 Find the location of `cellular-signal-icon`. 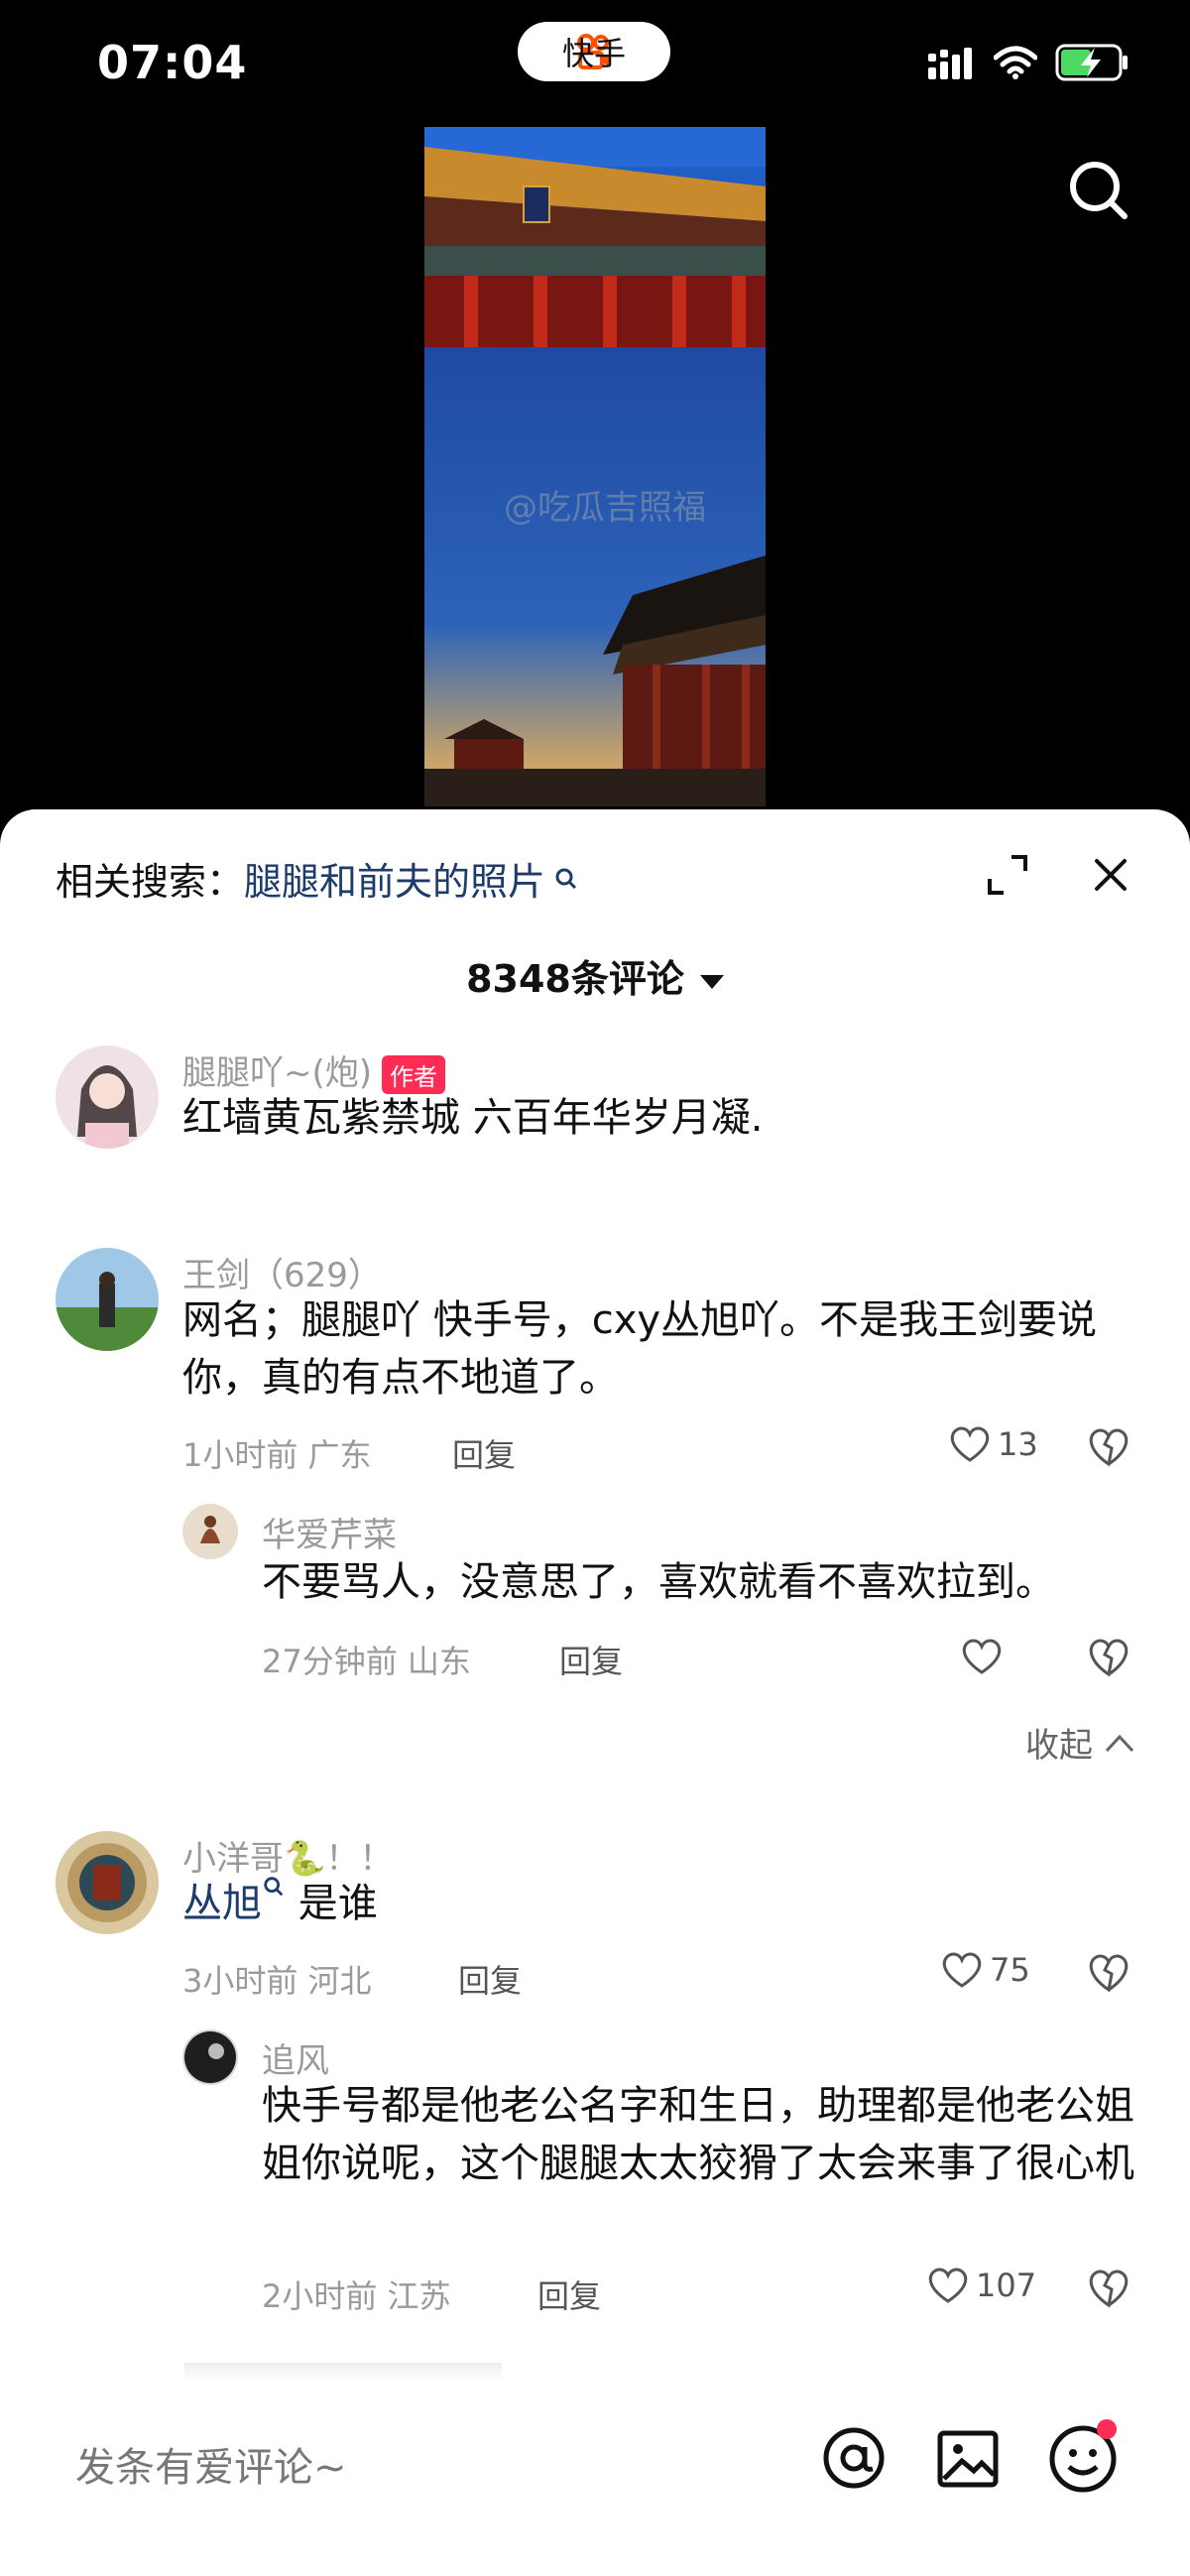

cellular-signal-icon is located at coordinates (950, 63).